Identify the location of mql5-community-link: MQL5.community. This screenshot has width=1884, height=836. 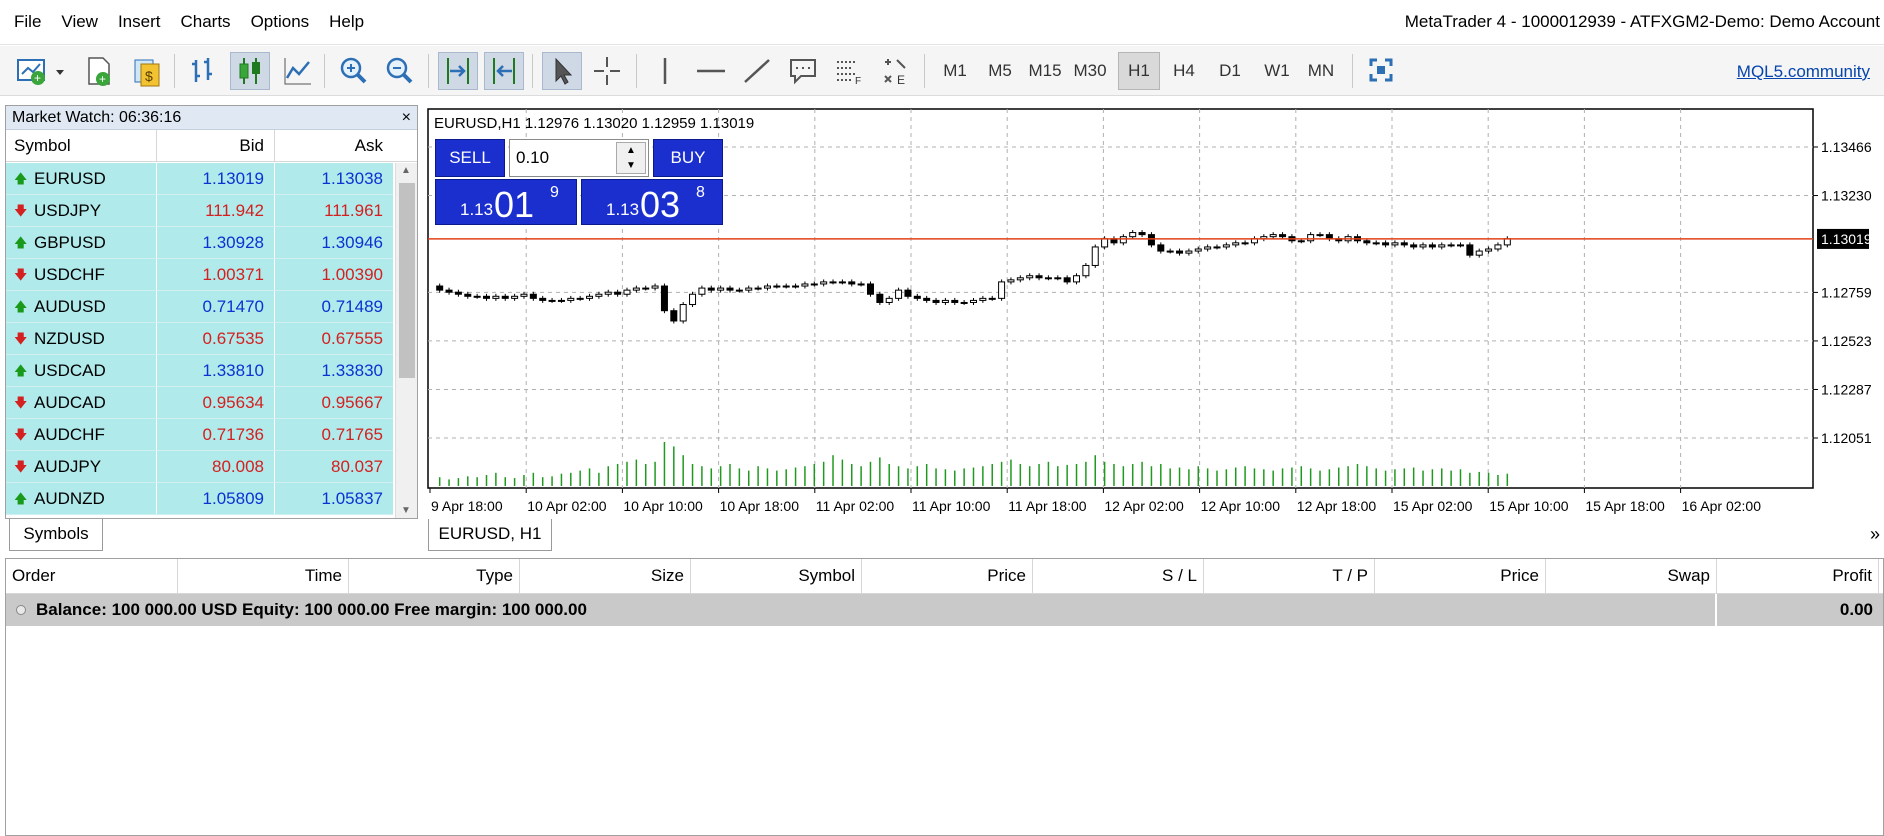
(1803, 72).